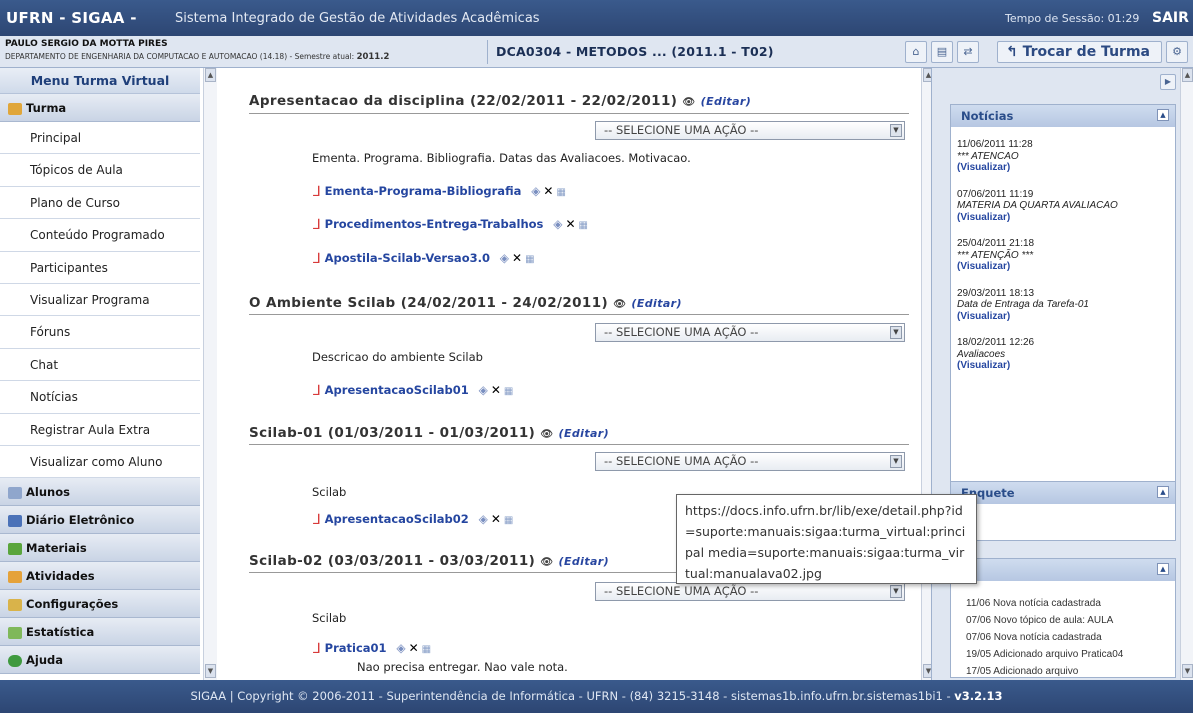  Describe the element at coordinates (926, 374) in the screenshot. I see `main-scrollbar: ▲ ▼` at that location.